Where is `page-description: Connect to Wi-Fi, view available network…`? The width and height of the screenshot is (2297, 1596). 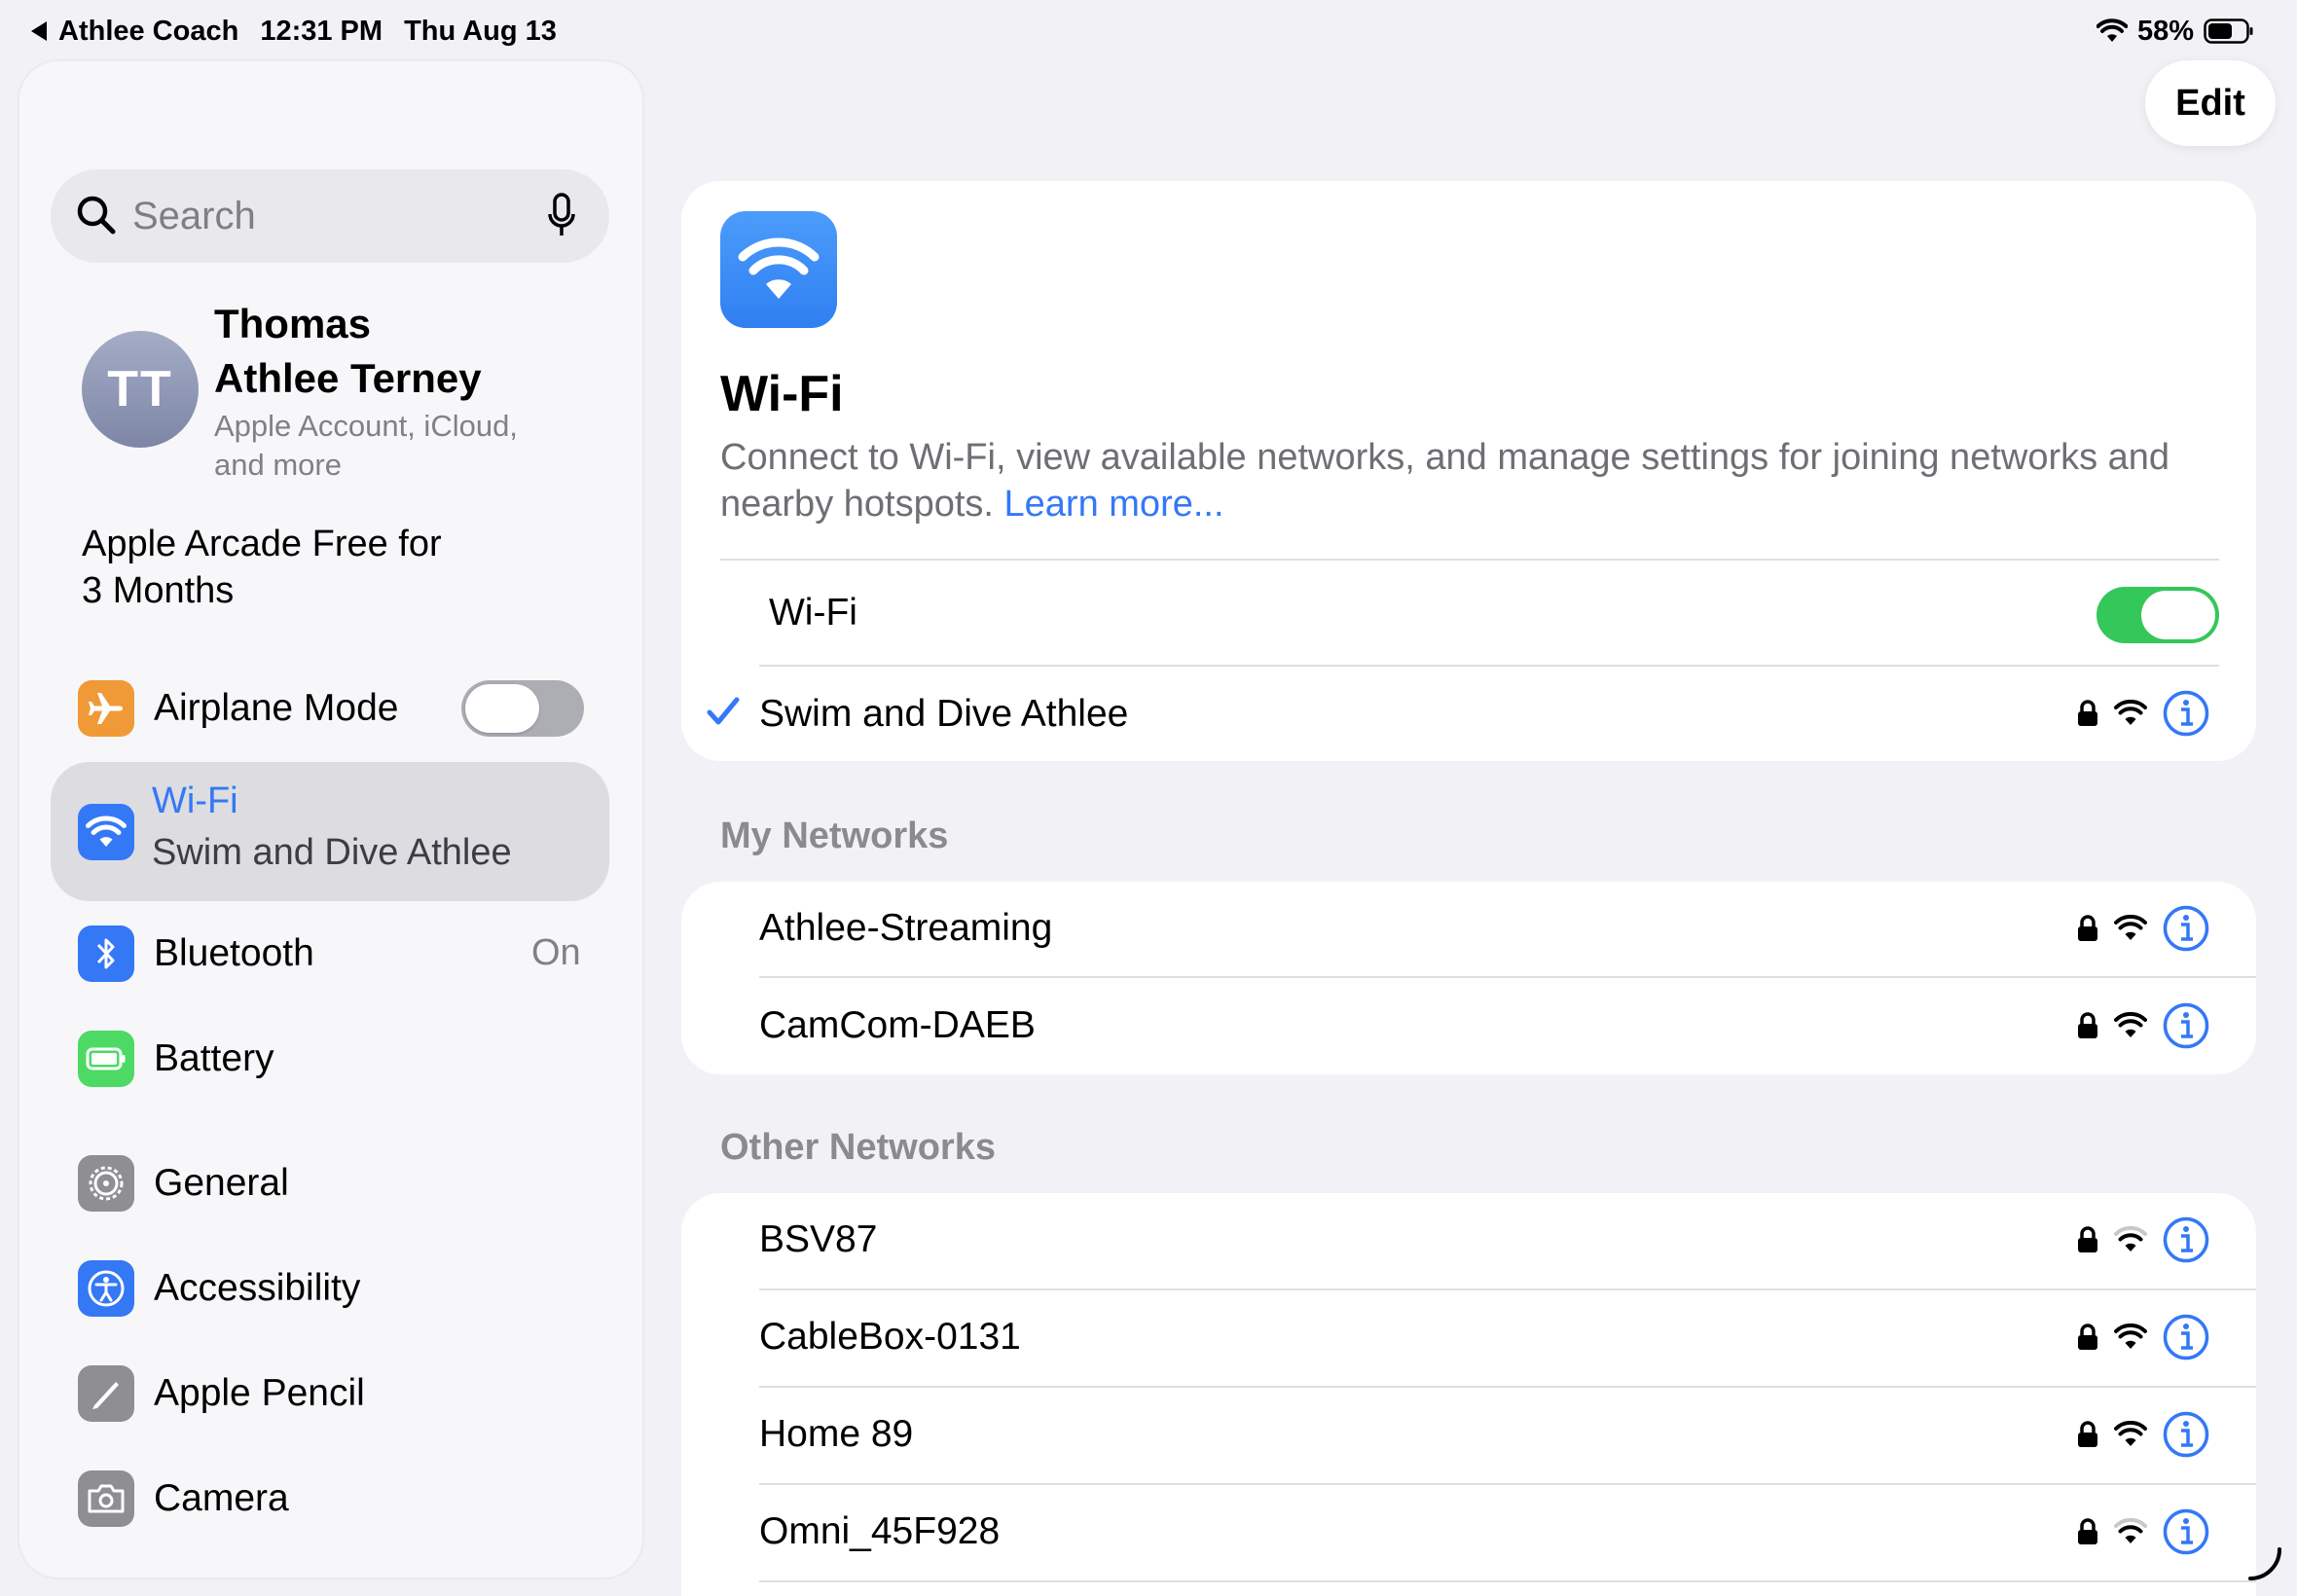
page-description: Connect to Wi-Fi, view available network… is located at coordinates (1445, 481).